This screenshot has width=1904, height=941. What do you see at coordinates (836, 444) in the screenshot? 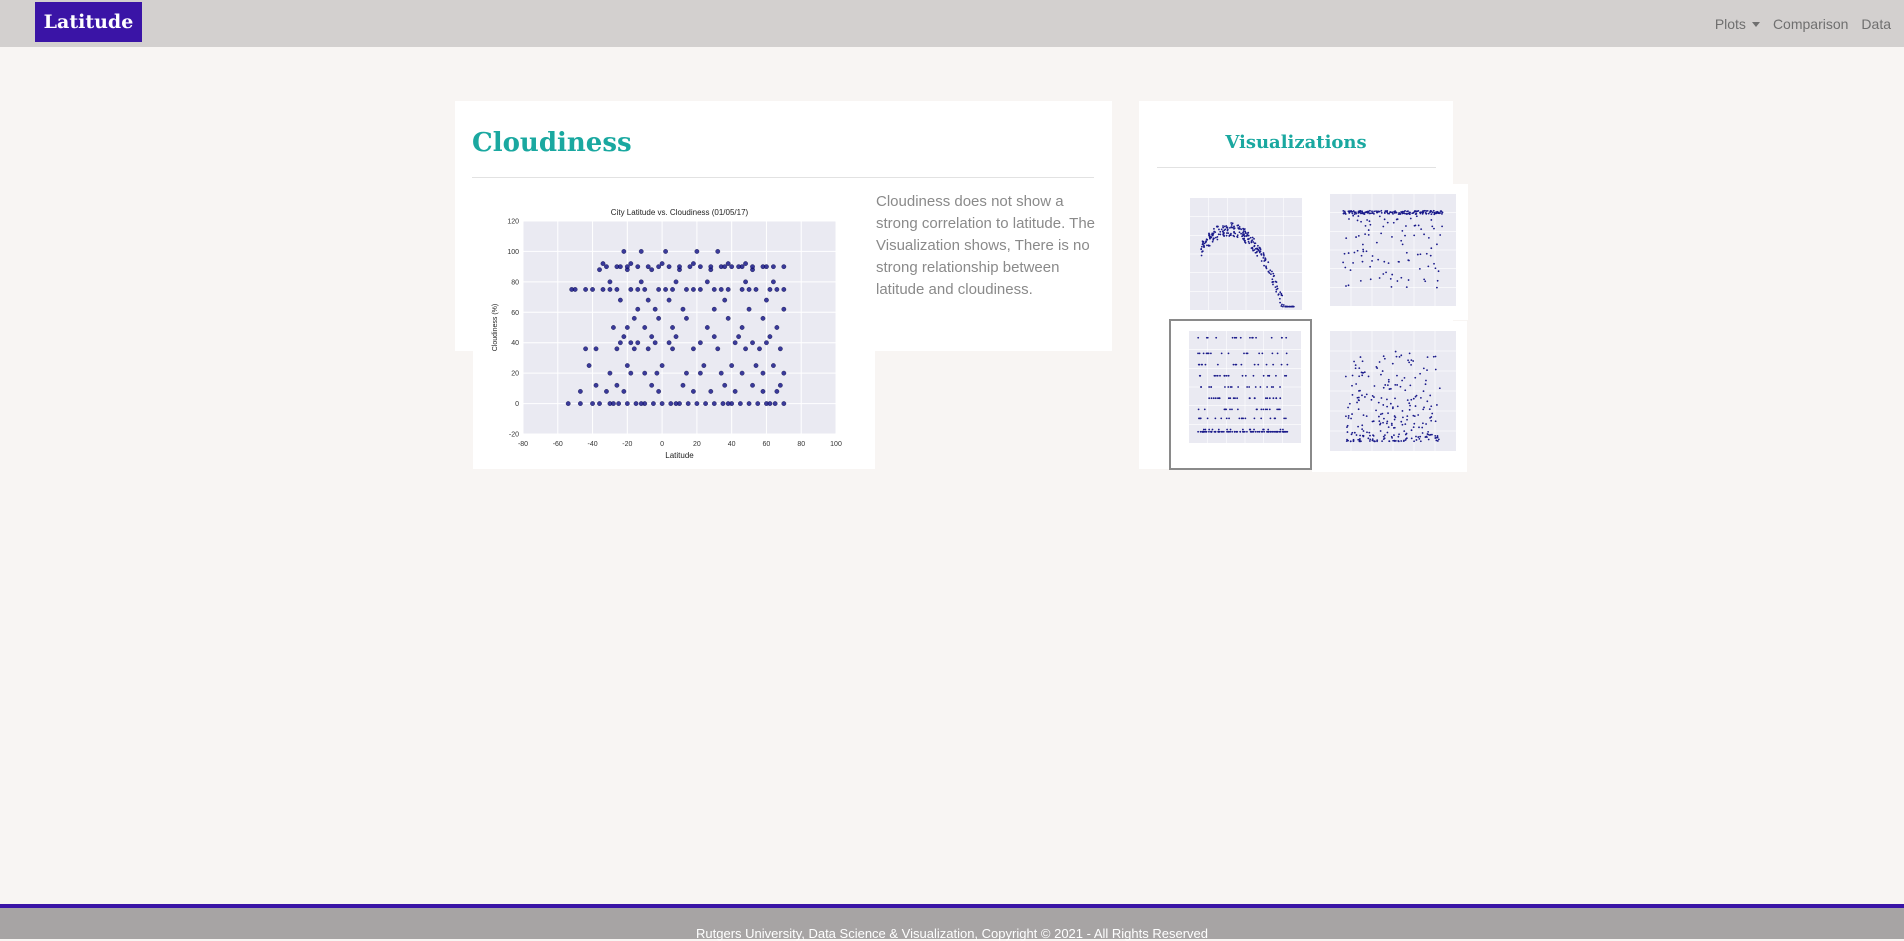
I see `x-tick-label: 100` at bounding box center [836, 444].